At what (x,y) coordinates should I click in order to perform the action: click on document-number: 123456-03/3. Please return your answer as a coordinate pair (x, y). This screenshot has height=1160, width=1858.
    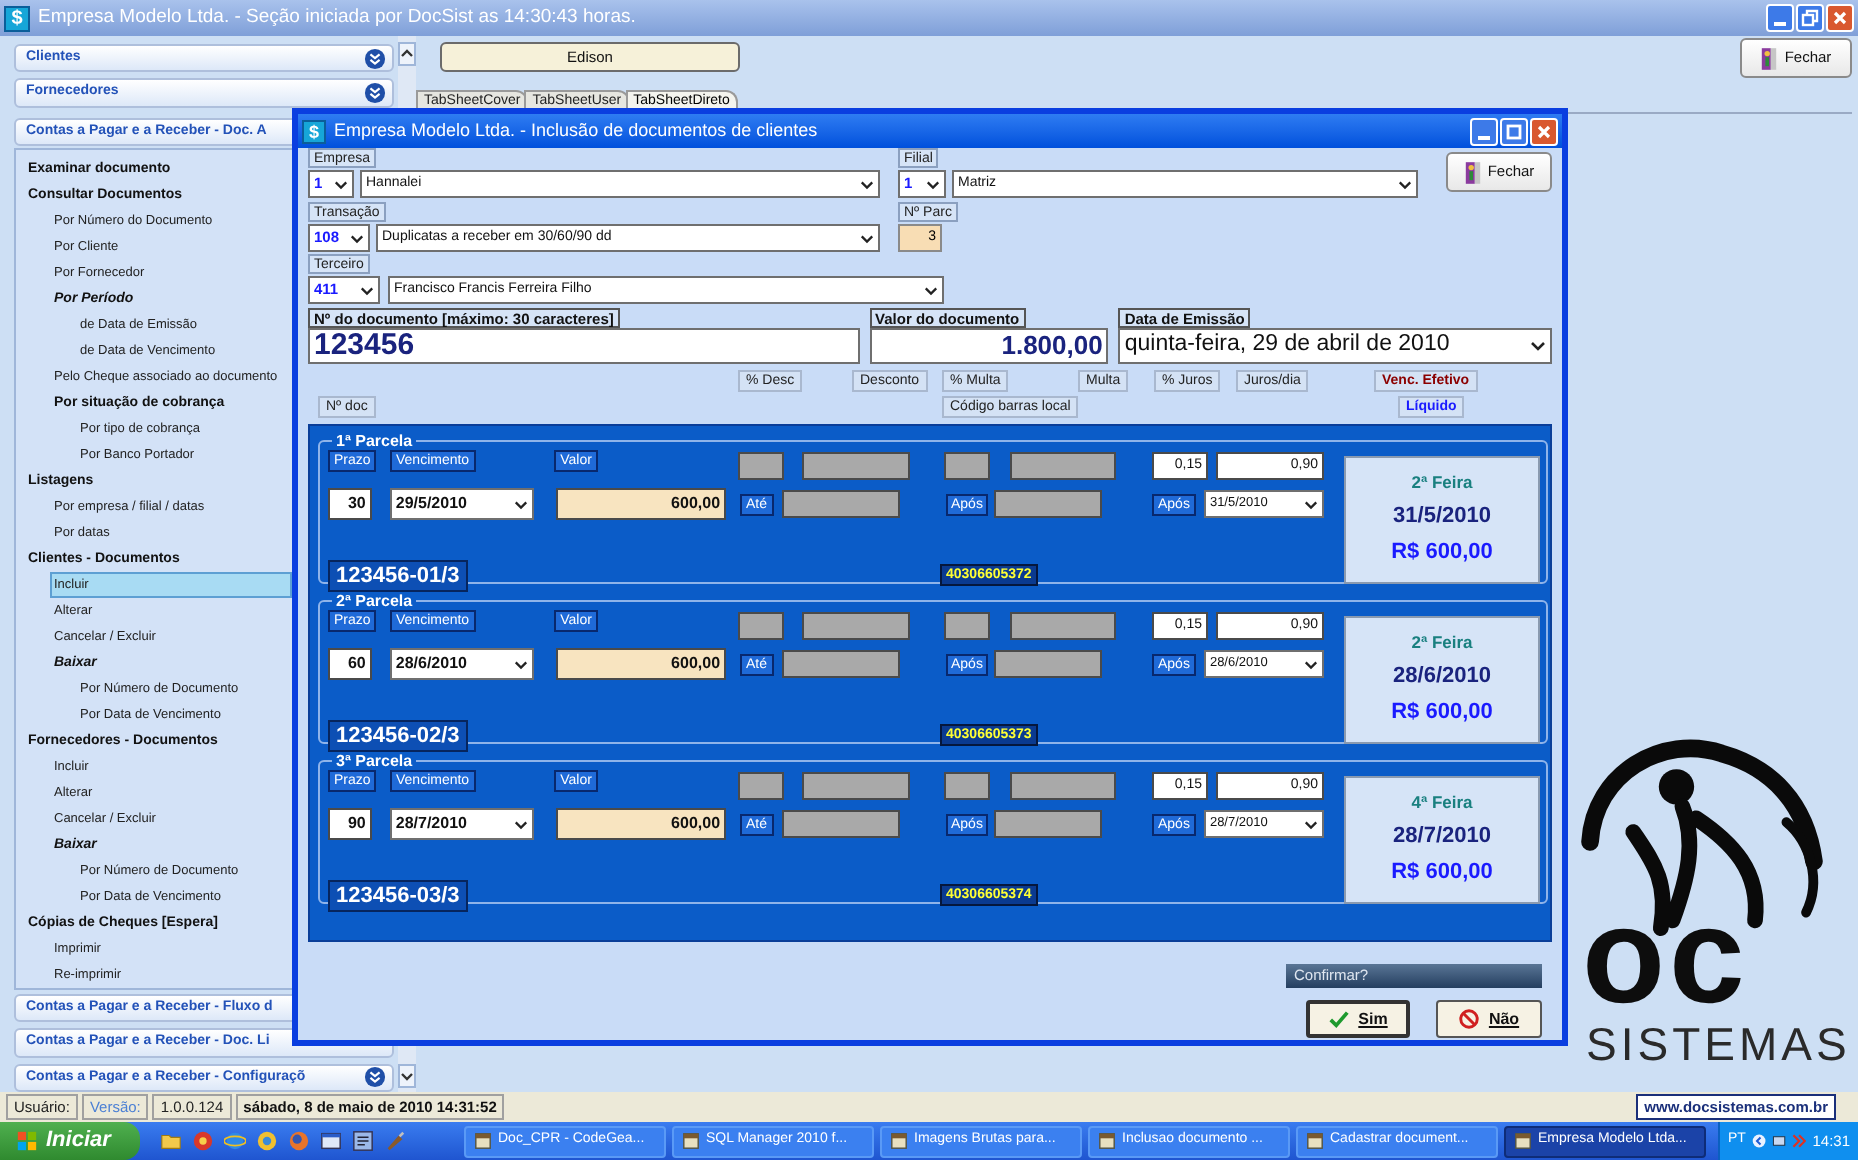
    Looking at the image, I should click on (398, 896).